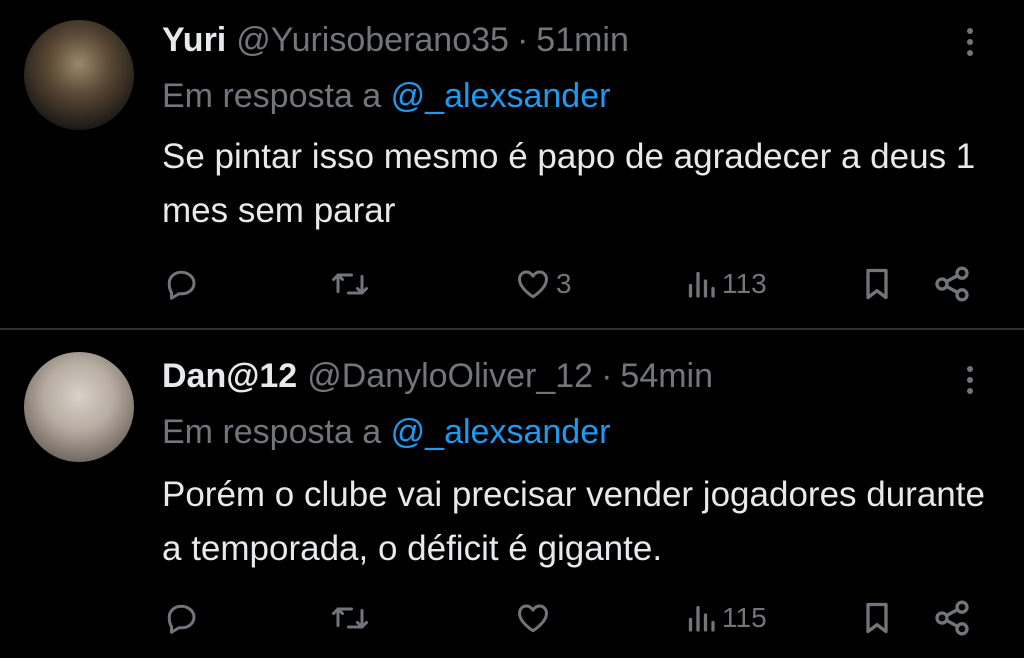 The width and height of the screenshot is (1024, 658). Describe the element at coordinates (744, 283) in the screenshot. I see `view-count: 113` at that location.